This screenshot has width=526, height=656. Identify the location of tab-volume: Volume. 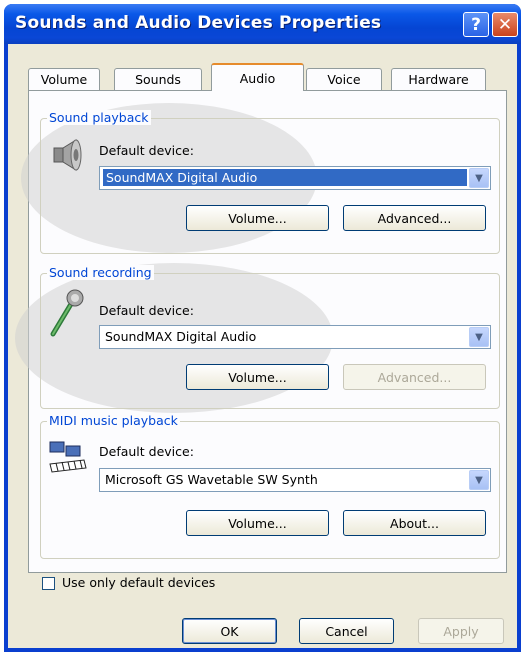
(64, 79).